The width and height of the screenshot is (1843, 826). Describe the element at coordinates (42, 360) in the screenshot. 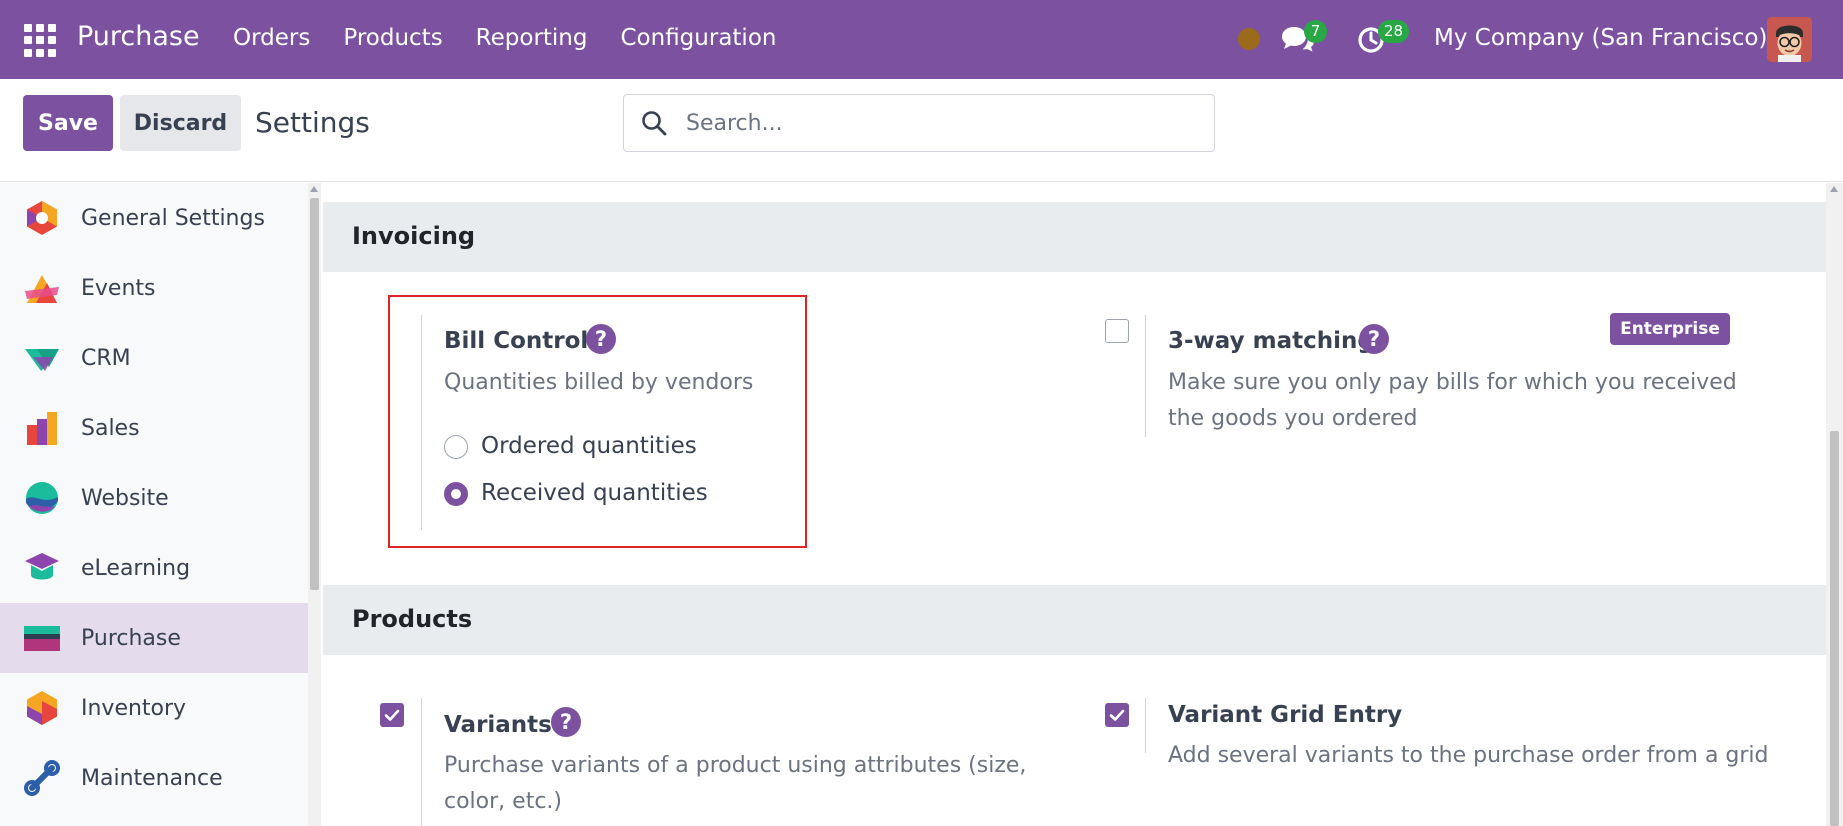

I see `crm-icon` at that location.